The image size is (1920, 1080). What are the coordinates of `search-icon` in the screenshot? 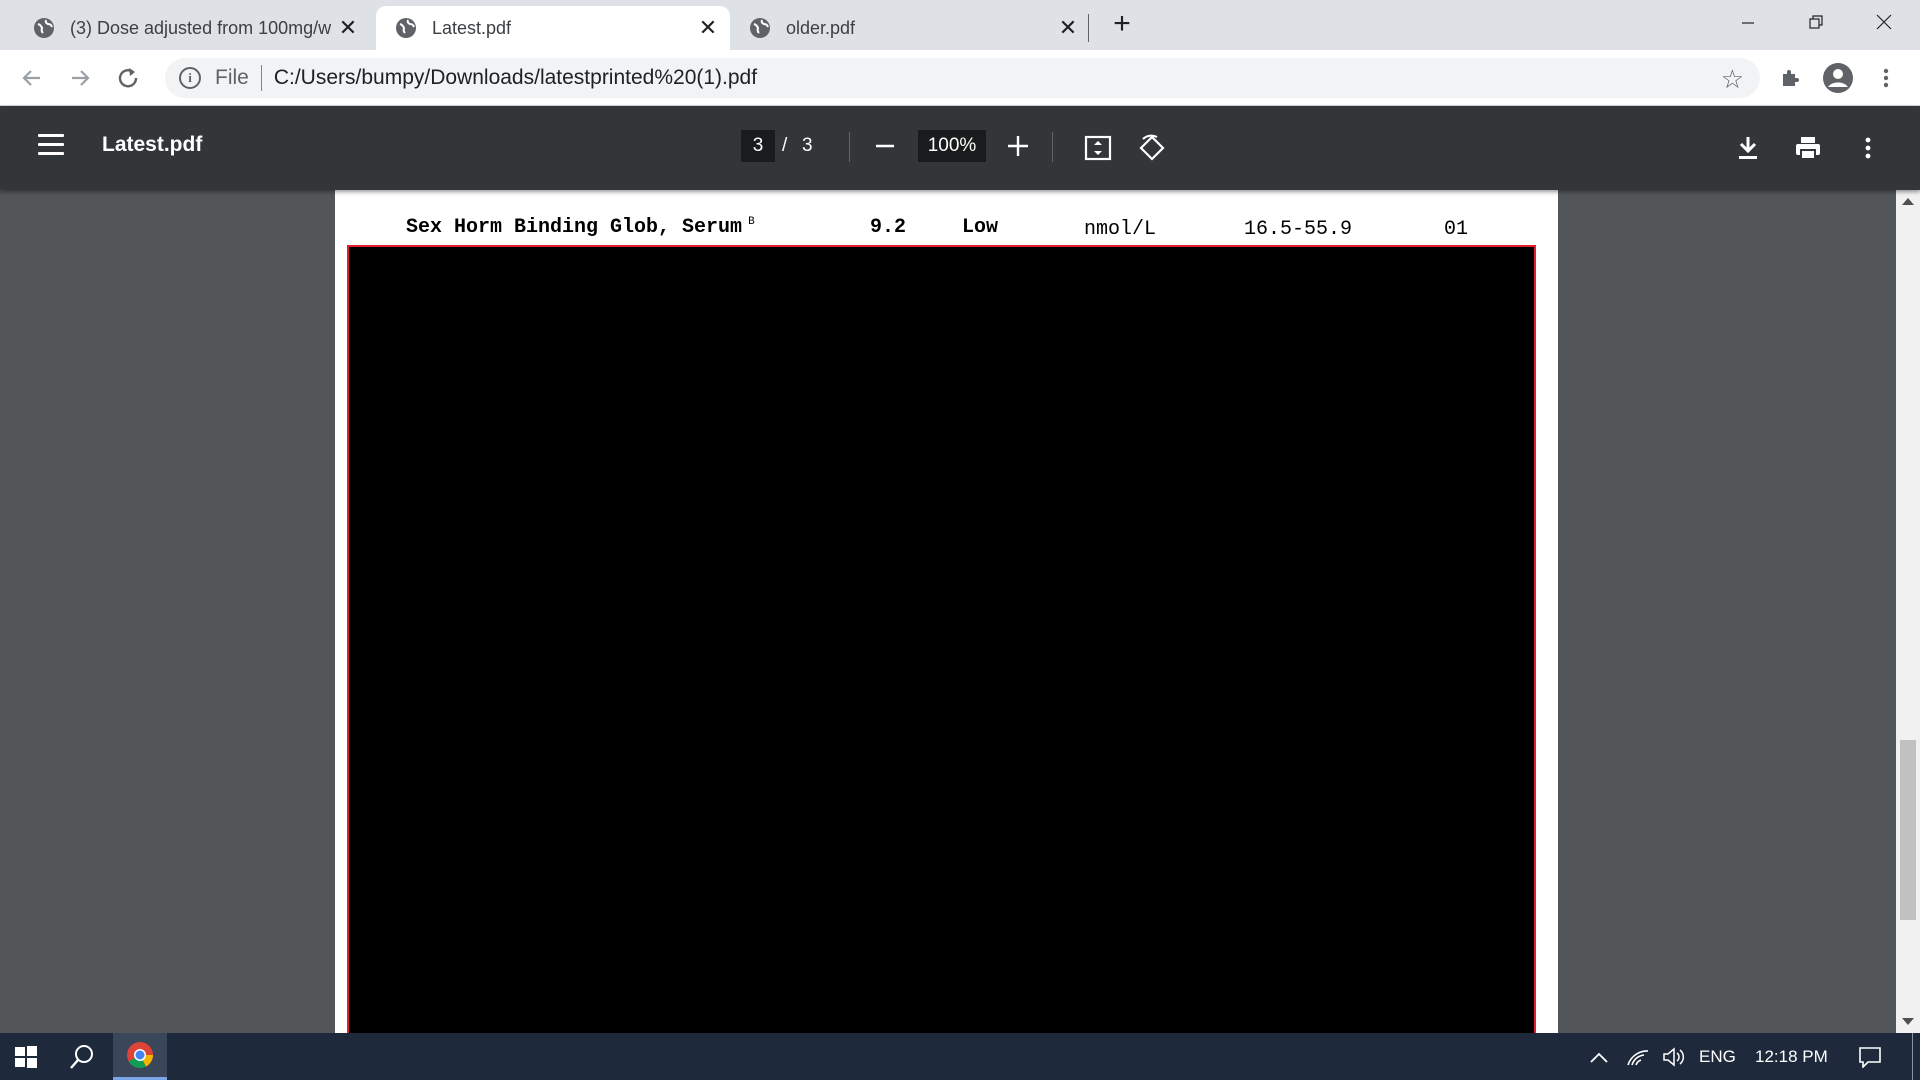 It's located at (81, 1056).